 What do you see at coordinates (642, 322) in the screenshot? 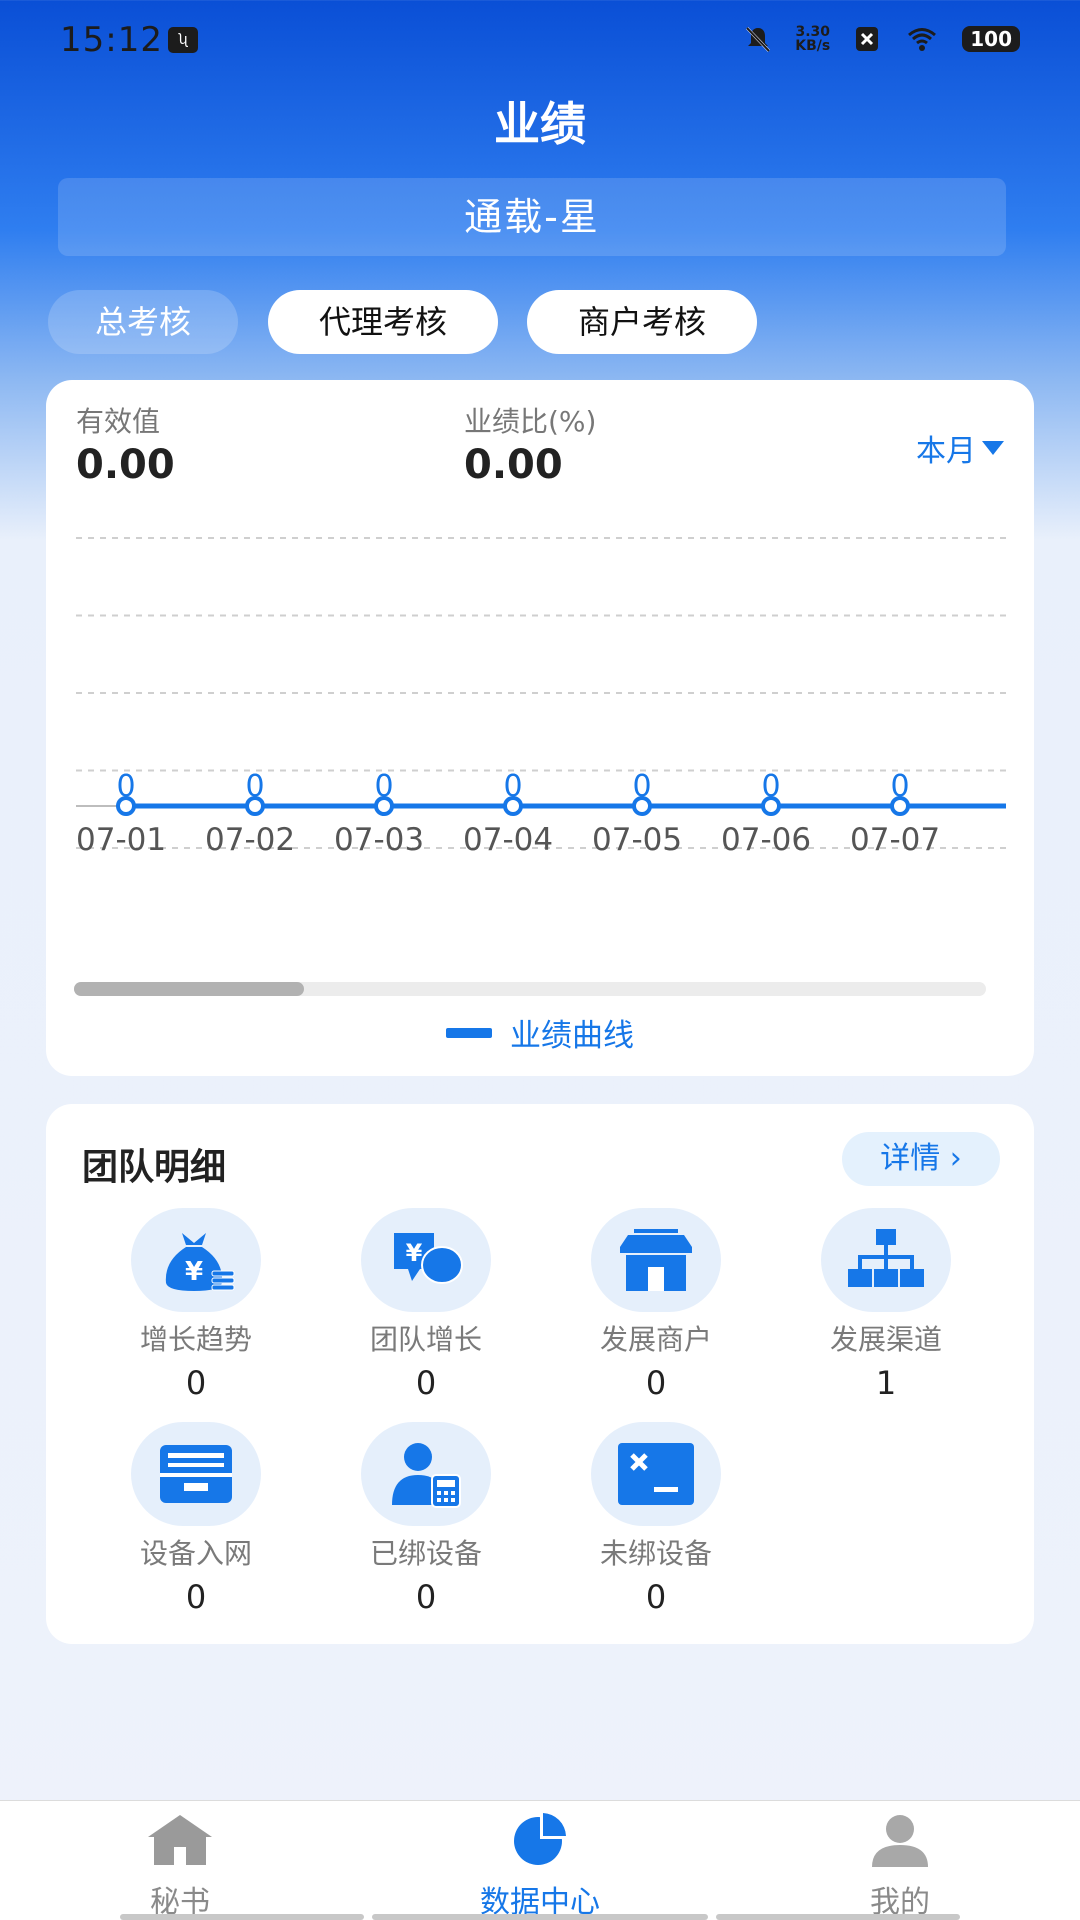
I see `tab-merchant-assessment: 商户考核` at bounding box center [642, 322].